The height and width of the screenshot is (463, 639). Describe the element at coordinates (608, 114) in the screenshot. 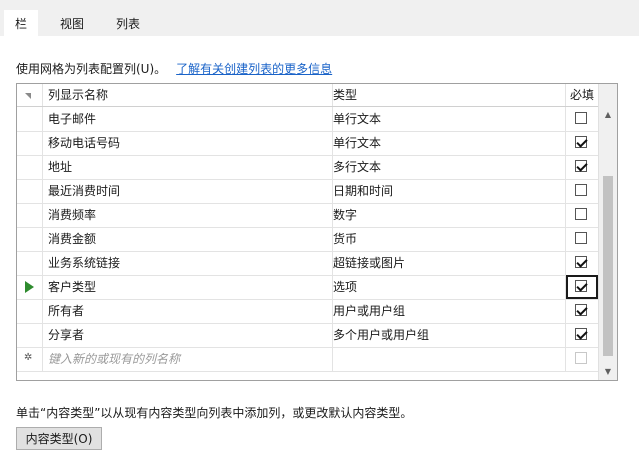

I see `scroll-up-icon: ▲` at that location.